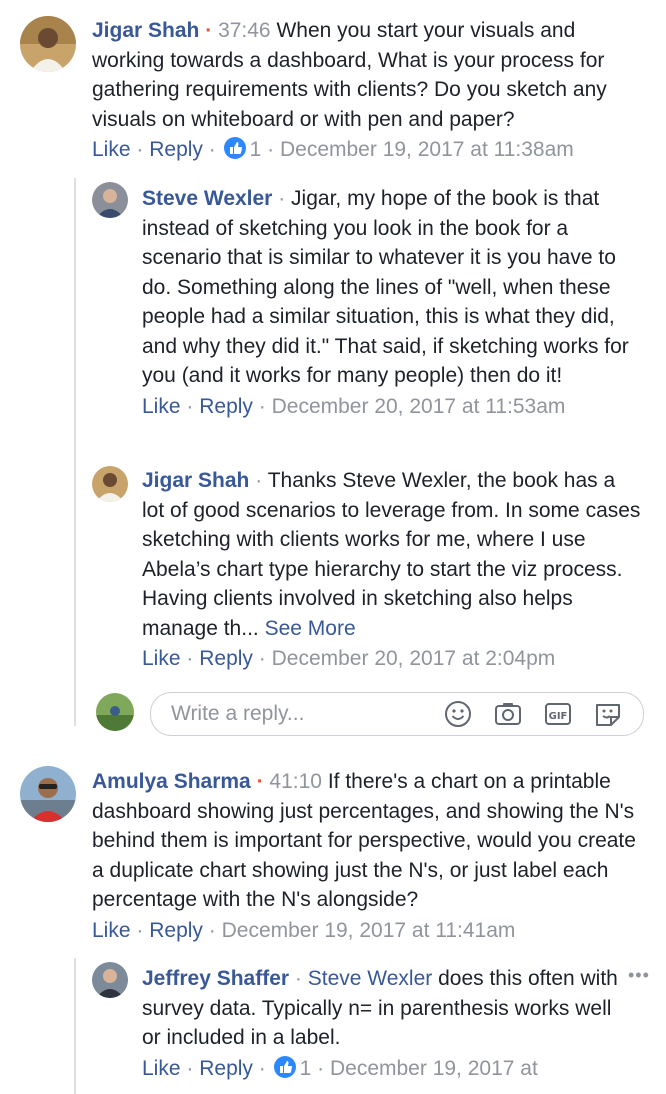 The width and height of the screenshot is (666, 1094). What do you see at coordinates (369, 930) in the screenshot?
I see `comment-date: December 19, 2017 at 11:41am` at bounding box center [369, 930].